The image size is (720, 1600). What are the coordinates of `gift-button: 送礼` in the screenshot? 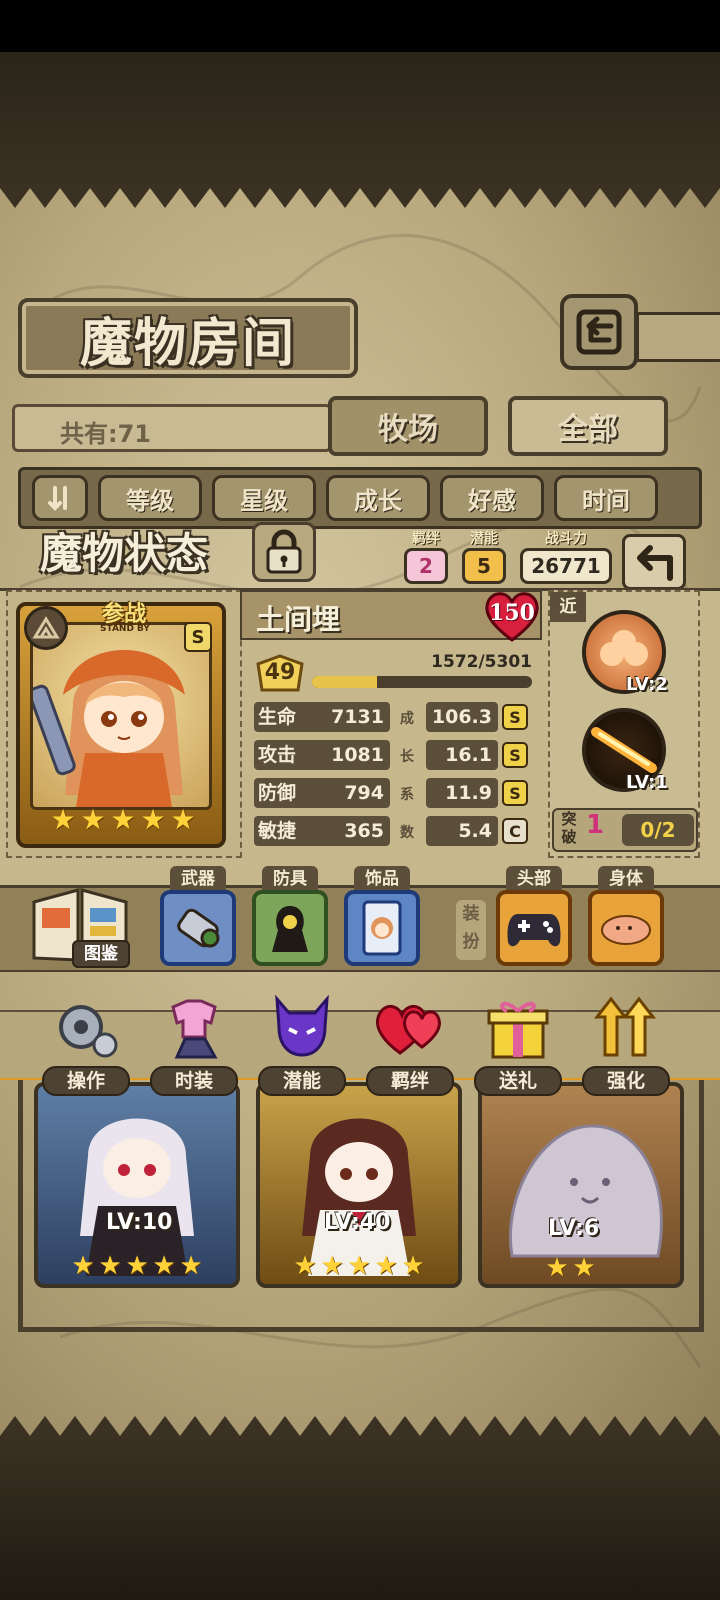 It's located at (518, 1045).